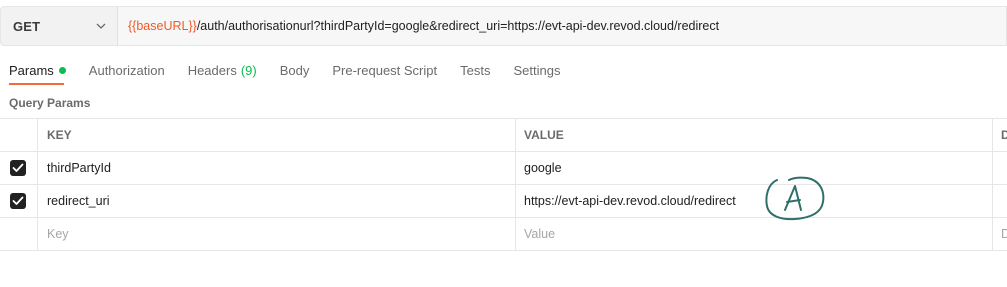  I want to click on description-placeholder-input: D, so click(1000, 234).